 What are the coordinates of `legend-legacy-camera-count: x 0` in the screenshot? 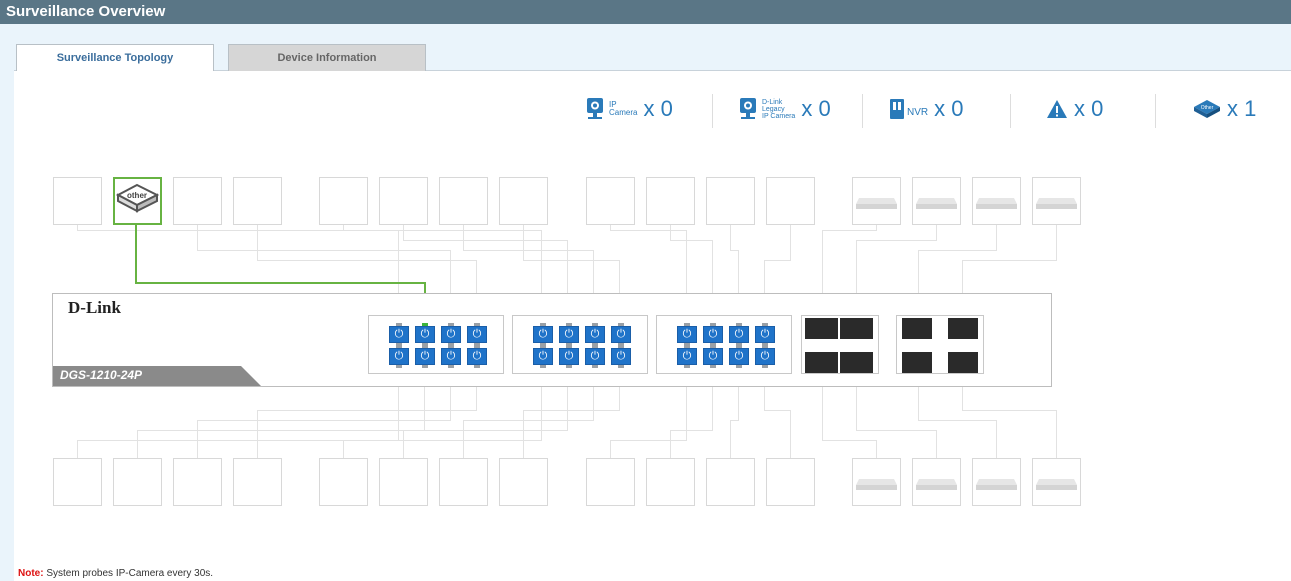 It's located at (816, 108).